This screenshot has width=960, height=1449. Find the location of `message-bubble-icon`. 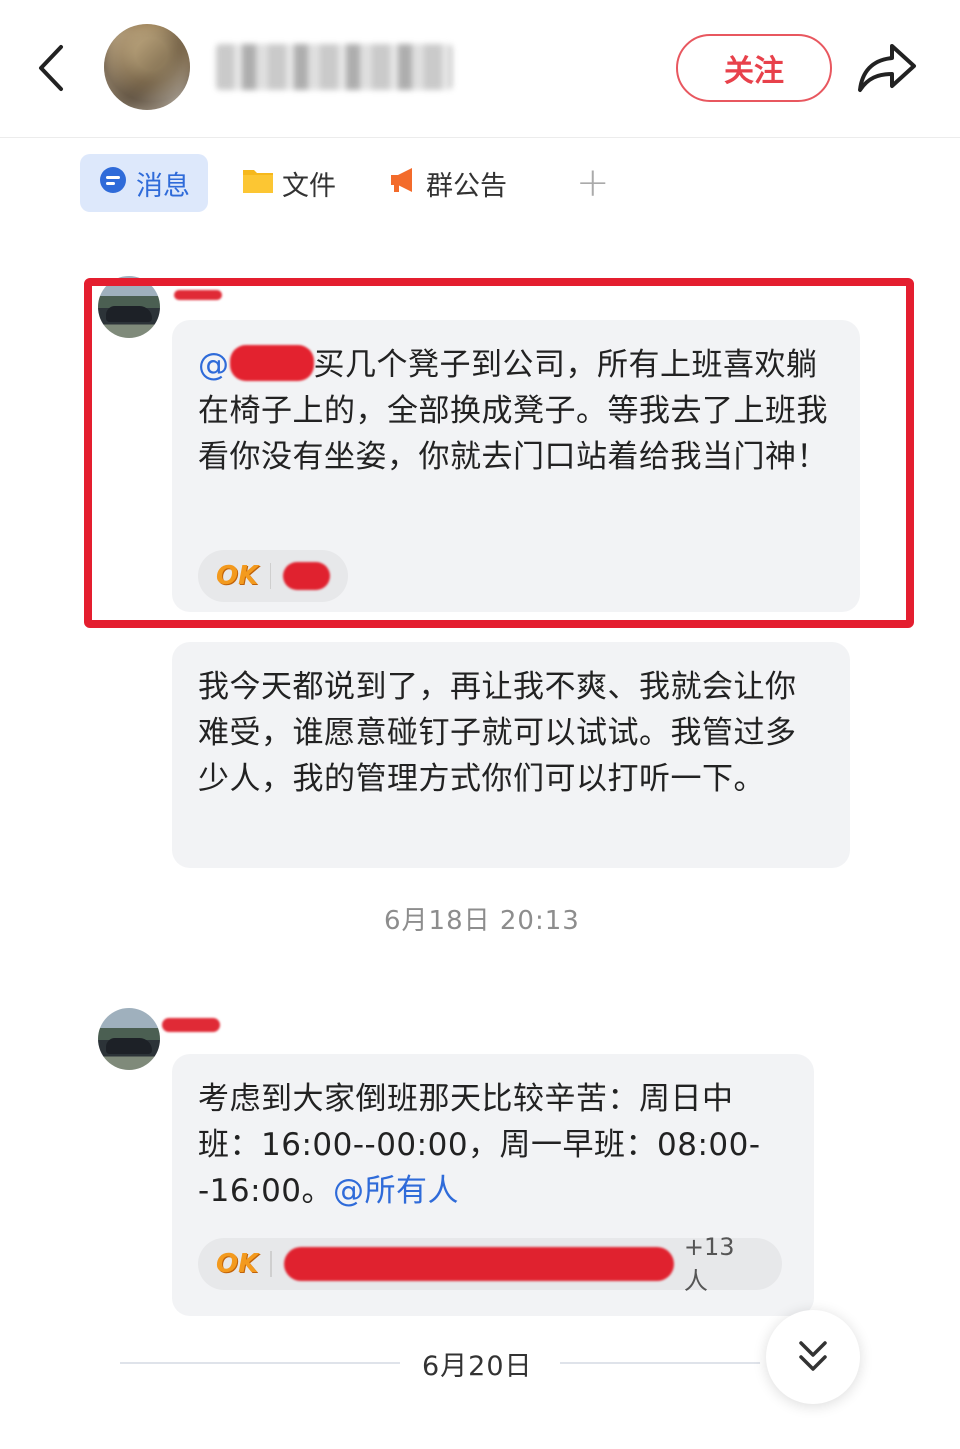

message-bubble-icon is located at coordinates (113, 183).